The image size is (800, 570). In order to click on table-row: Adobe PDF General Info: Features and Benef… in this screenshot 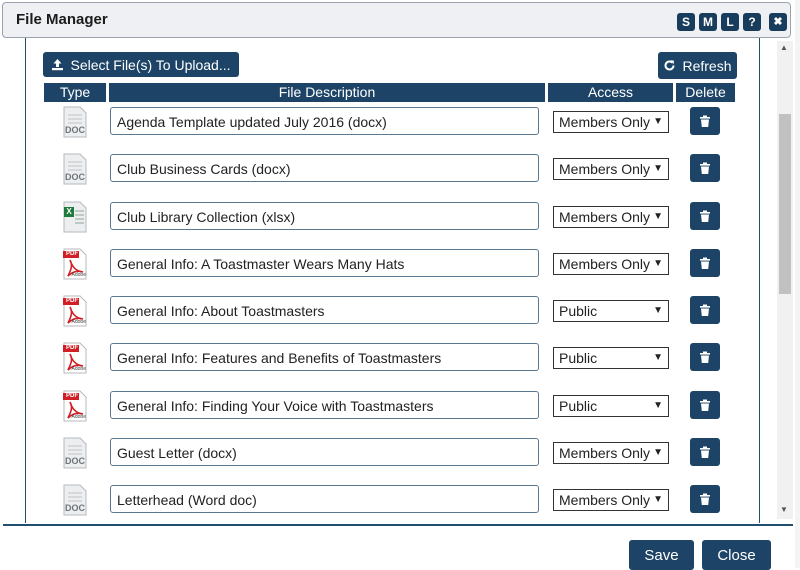, I will do `click(394, 358)`.